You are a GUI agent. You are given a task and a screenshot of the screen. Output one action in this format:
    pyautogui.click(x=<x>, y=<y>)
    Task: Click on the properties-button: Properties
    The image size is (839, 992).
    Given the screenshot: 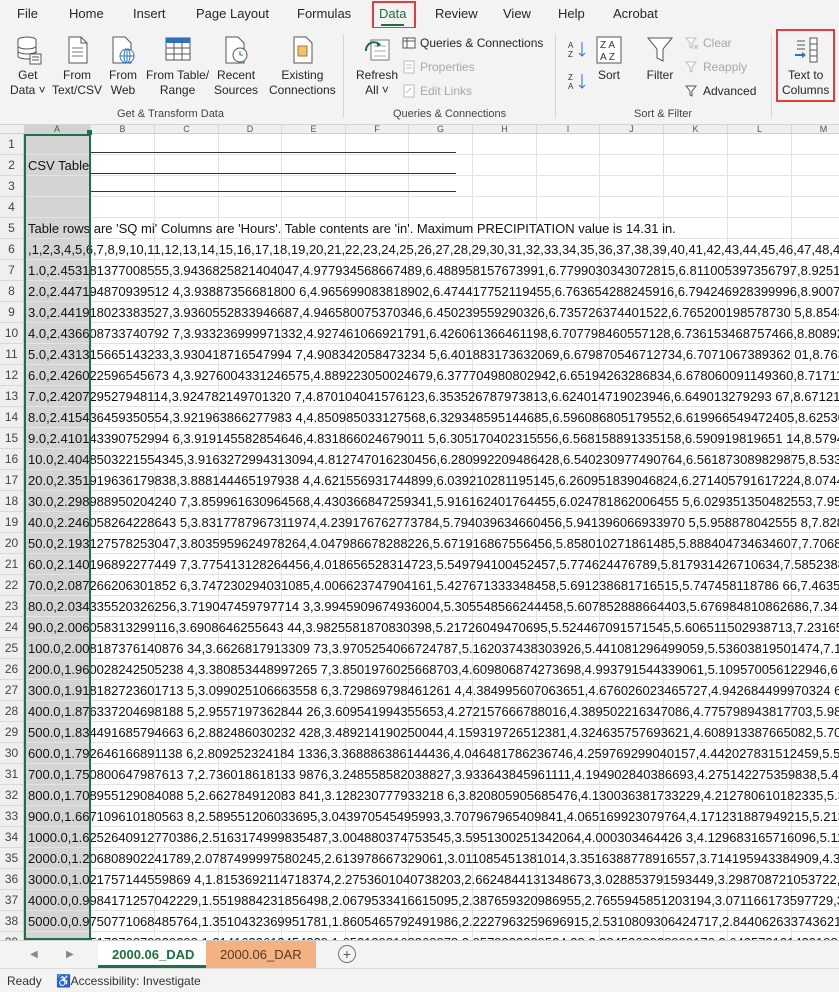 What is the action you would take?
    pyautogui.click(x=438, y=67)
    